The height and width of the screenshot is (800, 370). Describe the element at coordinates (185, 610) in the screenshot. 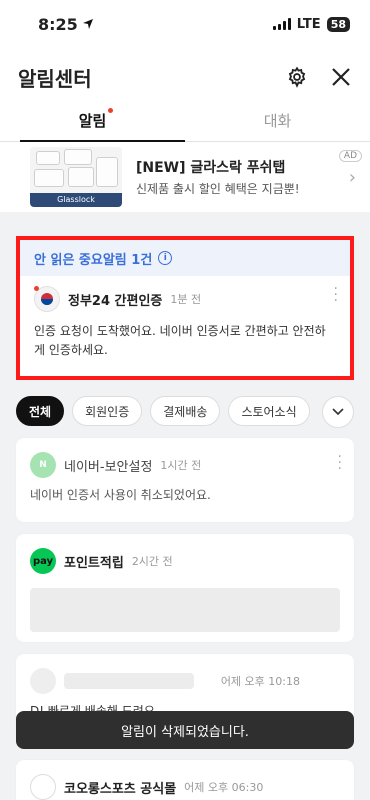

I see `blurred-content` at that location.